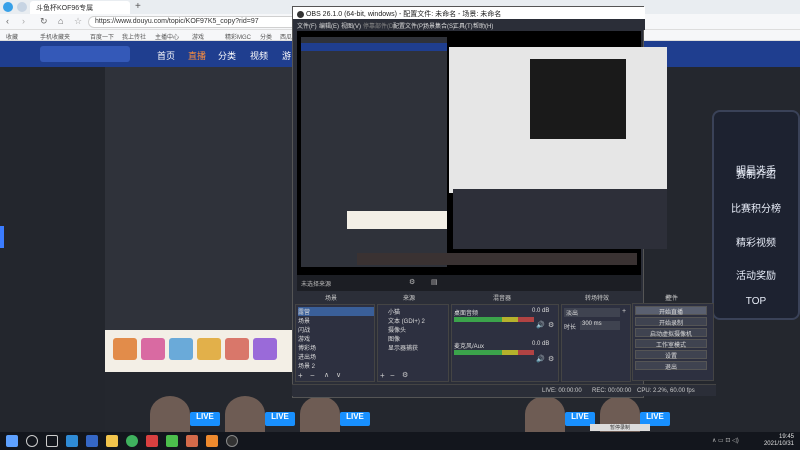 The image size is (800, 450). What do you see at coordinates (409, 25) in the screenshot?
I see `menu-profile: 配置文件(P)` at bounding box center [409, 25].